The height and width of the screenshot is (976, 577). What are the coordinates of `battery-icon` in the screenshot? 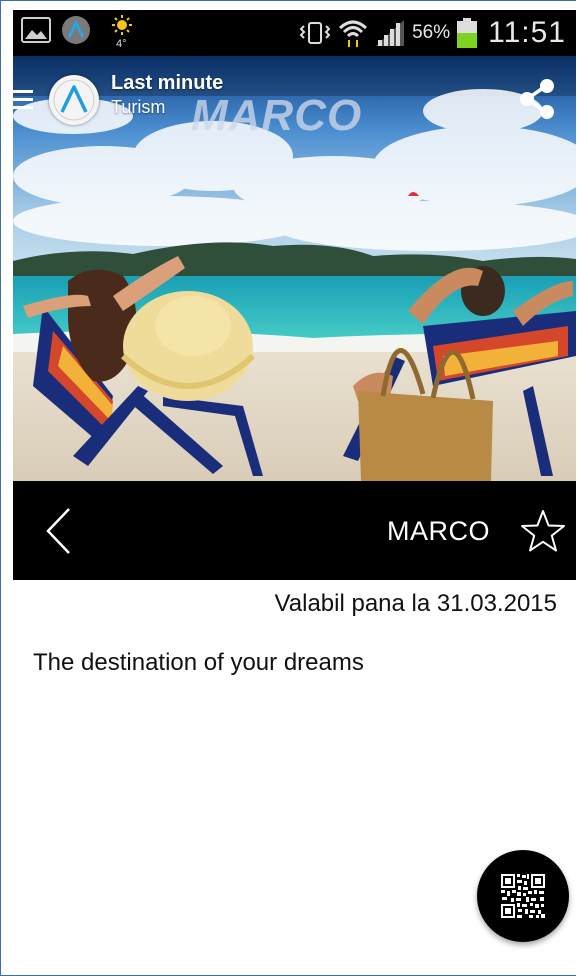 It's located at (467, 33).